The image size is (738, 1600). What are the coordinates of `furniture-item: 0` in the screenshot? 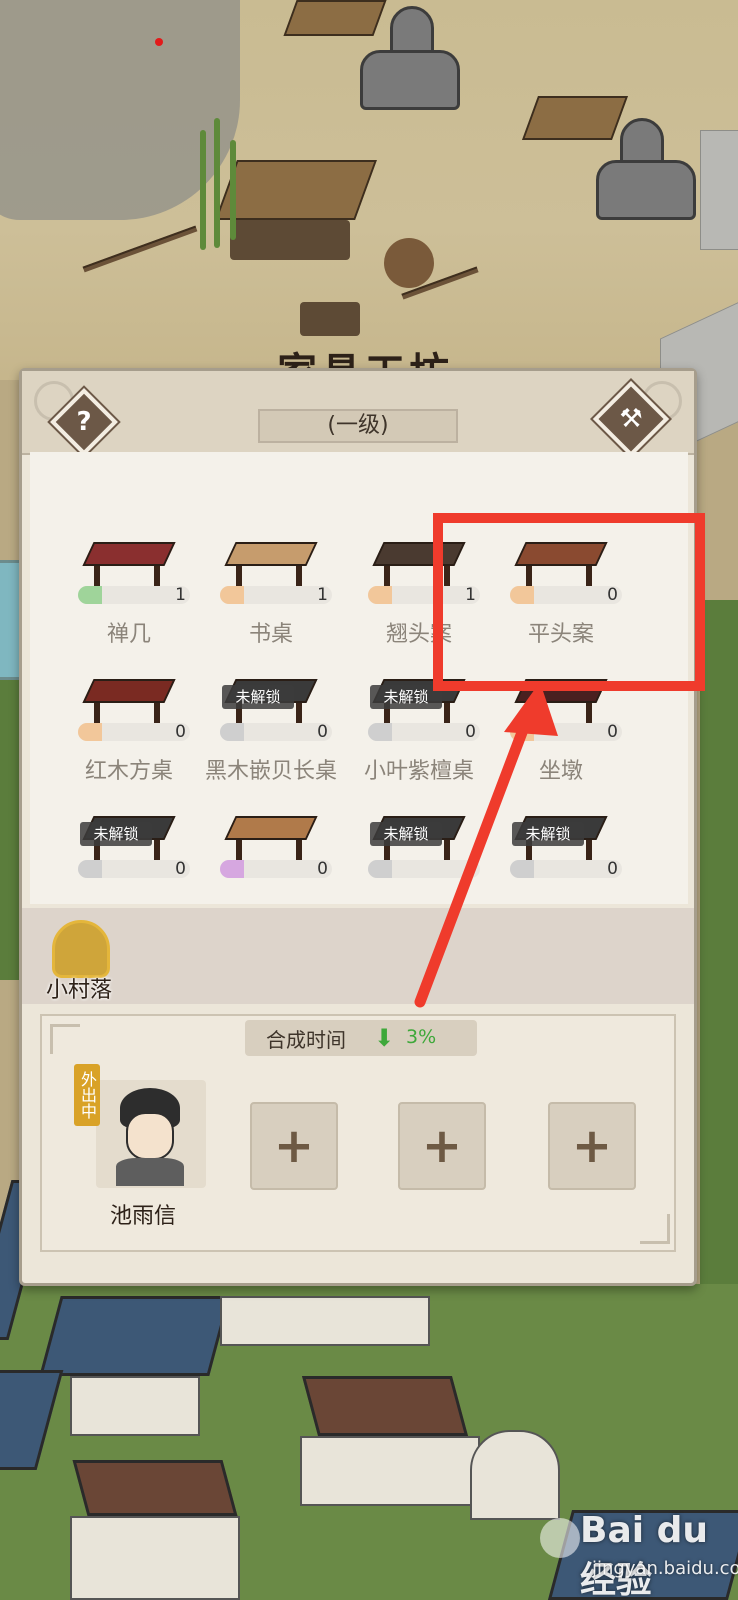 It's located at (271, 856).